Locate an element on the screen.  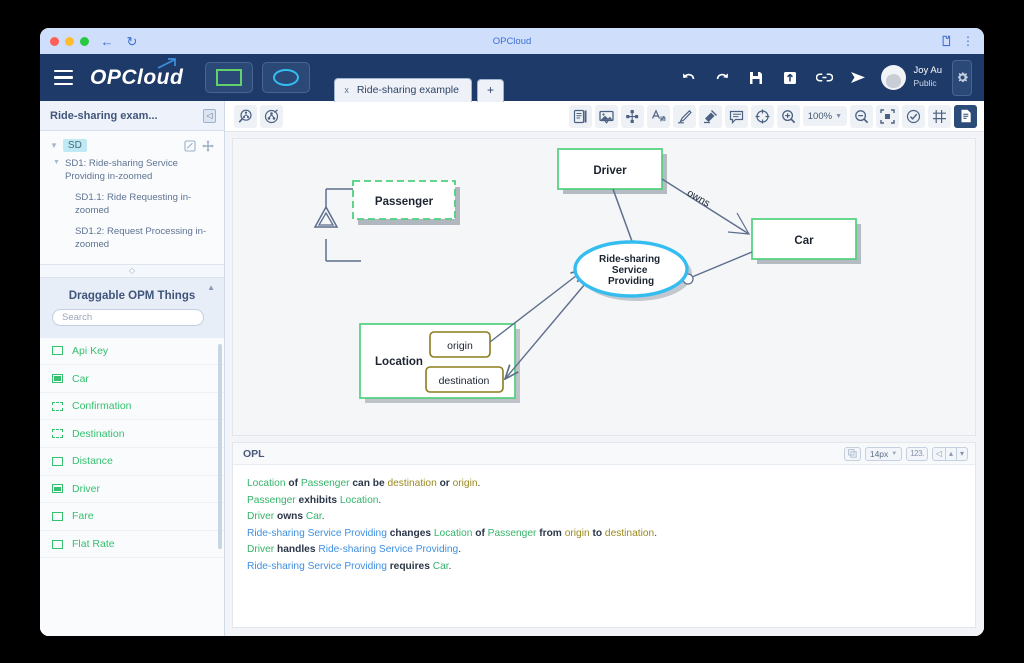
thing-item: Destination is located at coordinates (132, 434).